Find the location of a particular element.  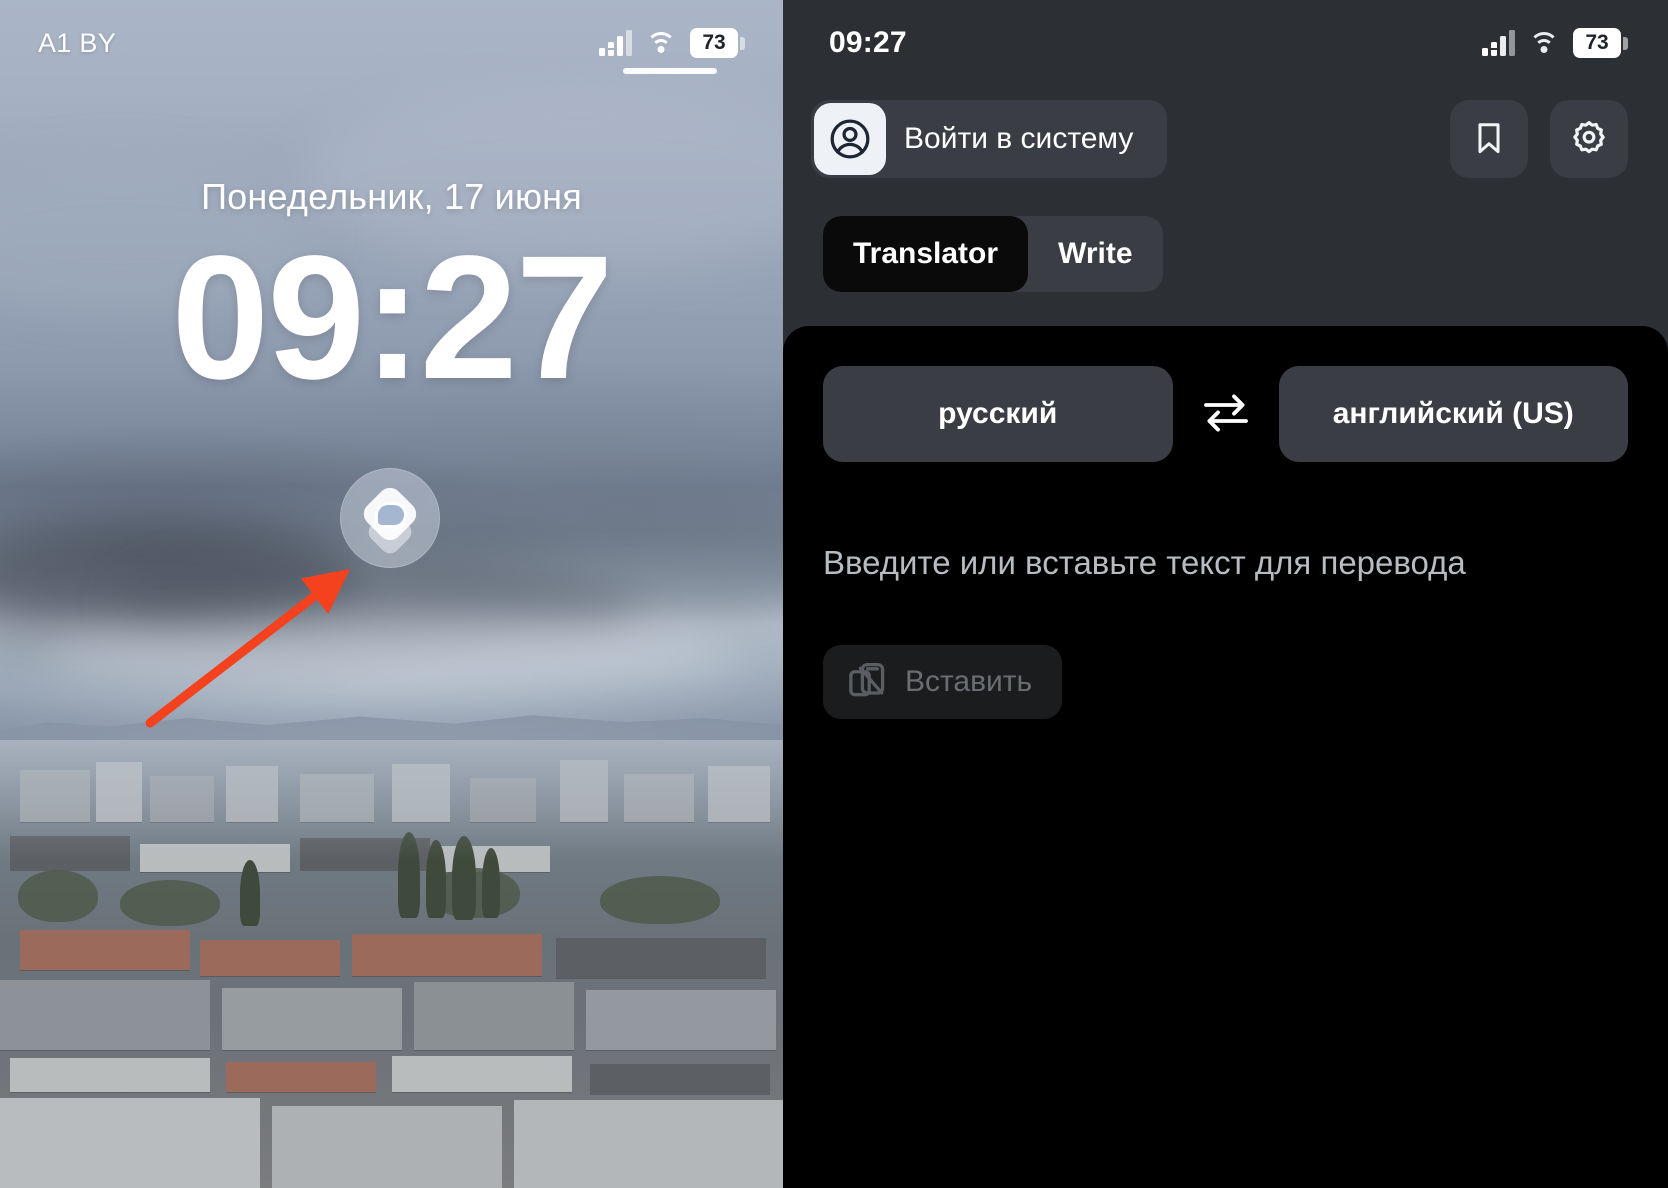

swap-languages-button is located at coordinates (1226, 414).